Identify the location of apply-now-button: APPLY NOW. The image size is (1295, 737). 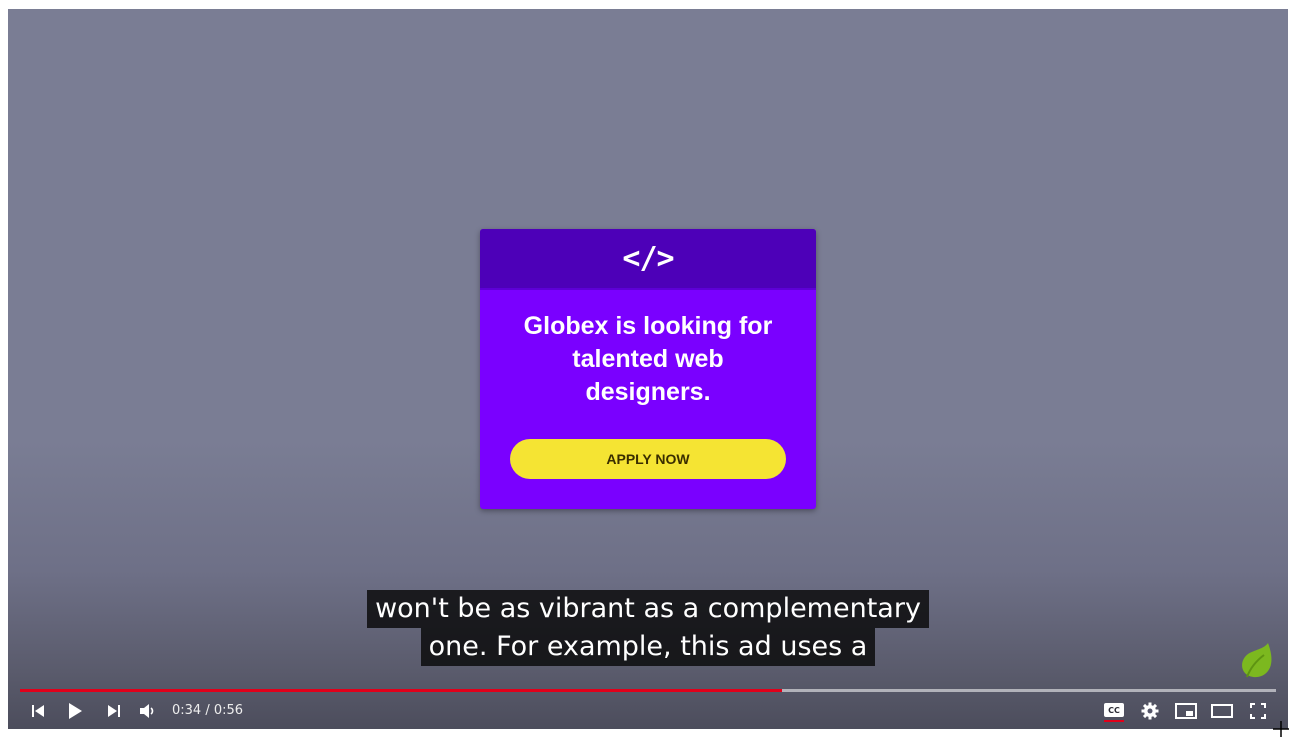
(648, 459).